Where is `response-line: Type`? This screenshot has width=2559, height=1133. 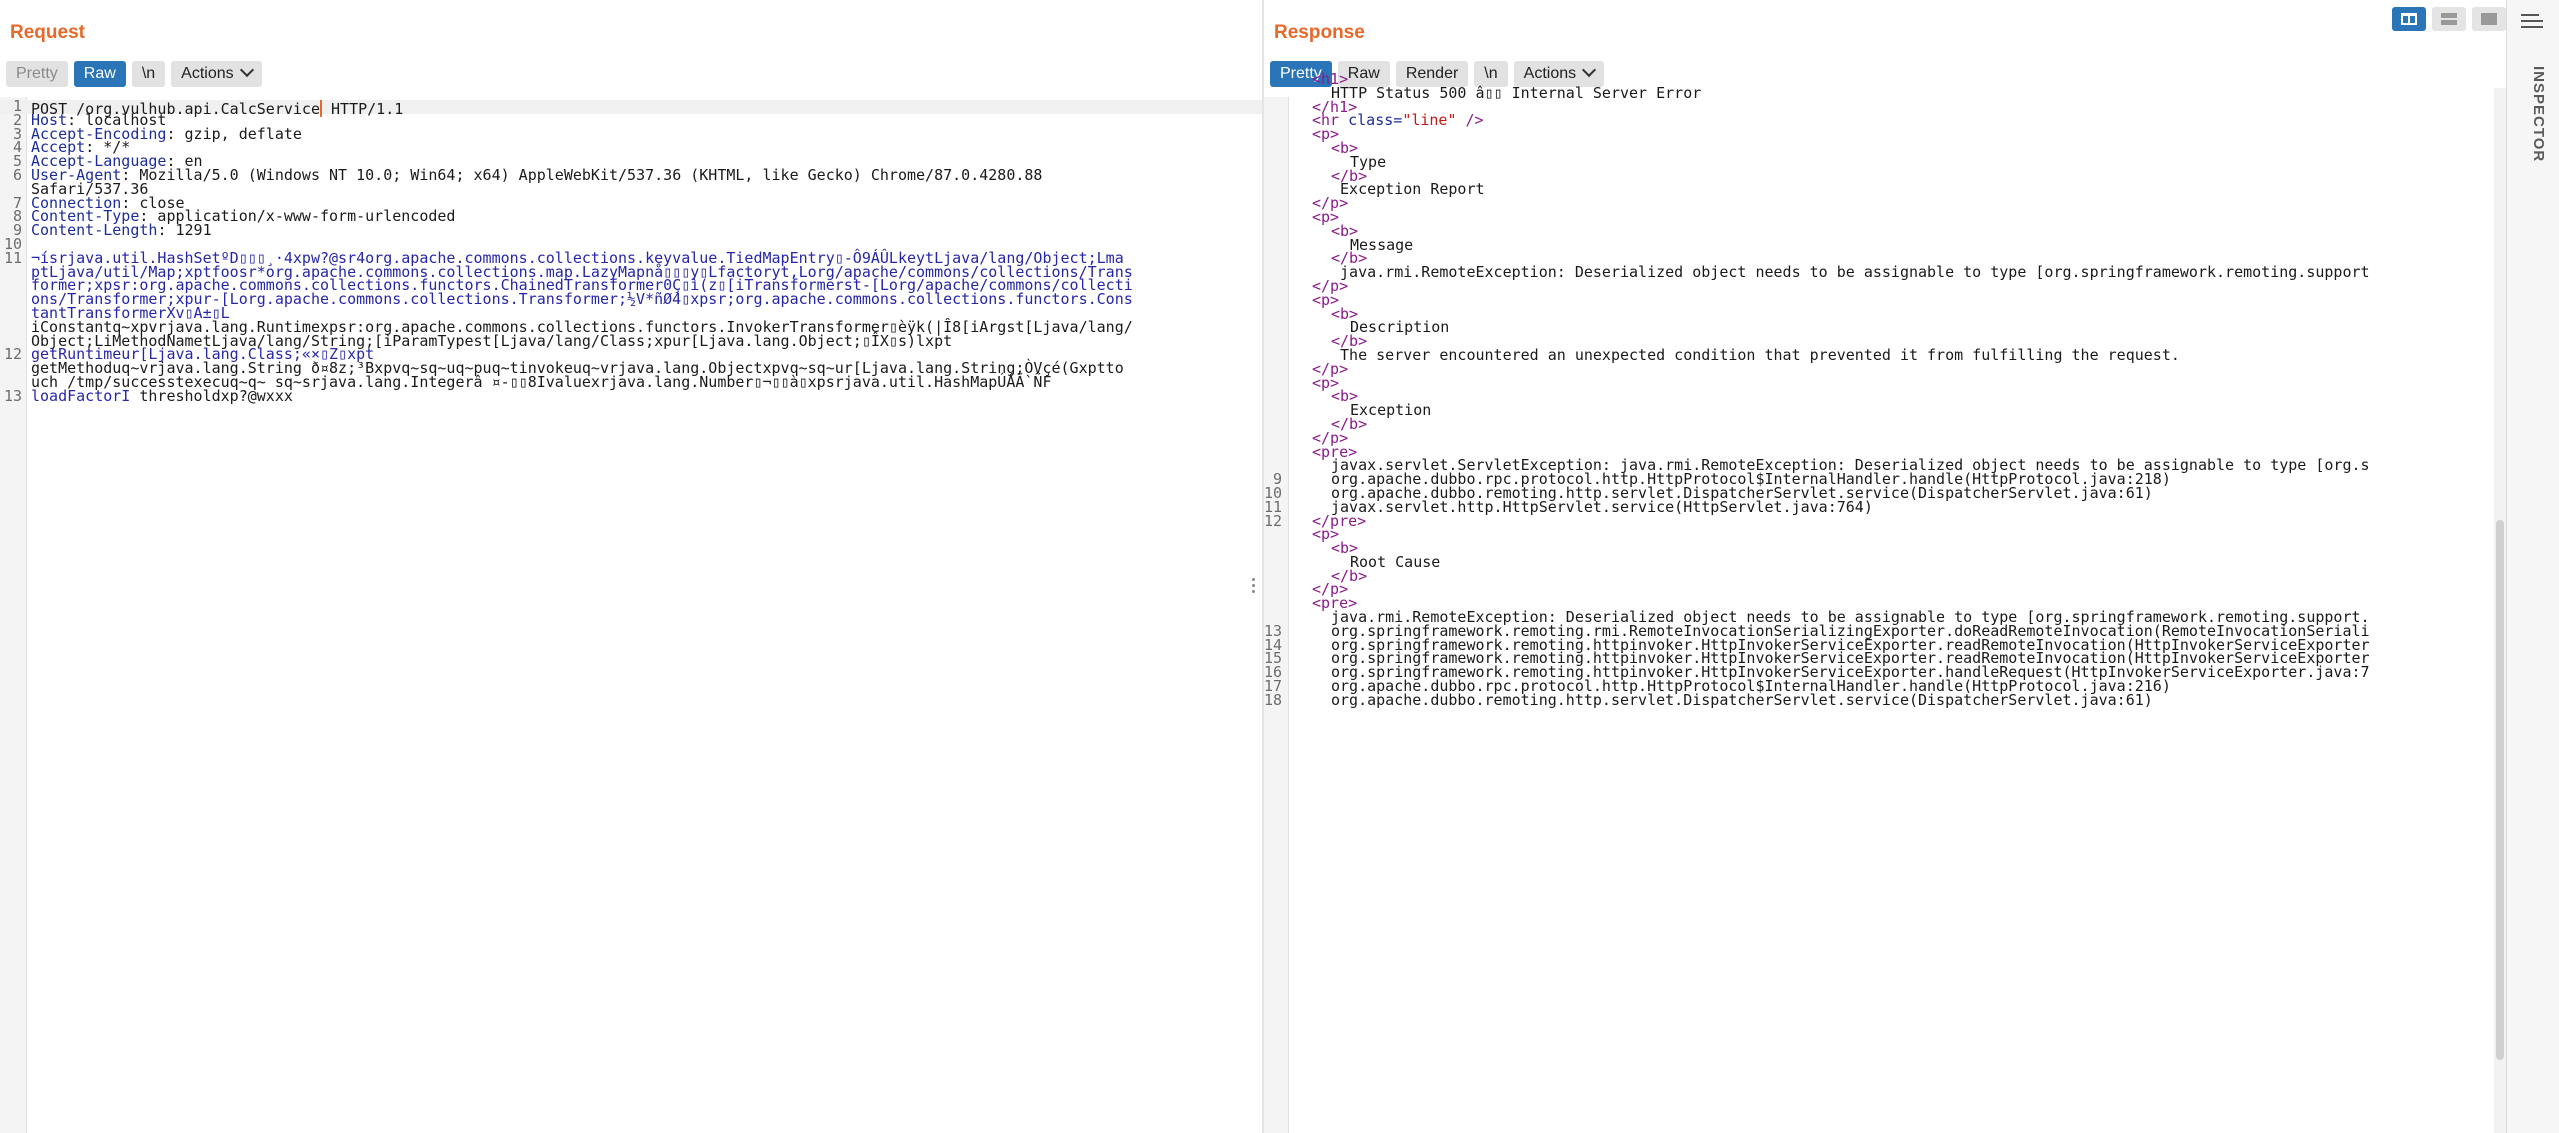 response-line: Type is located at coordinates (1885, 162).